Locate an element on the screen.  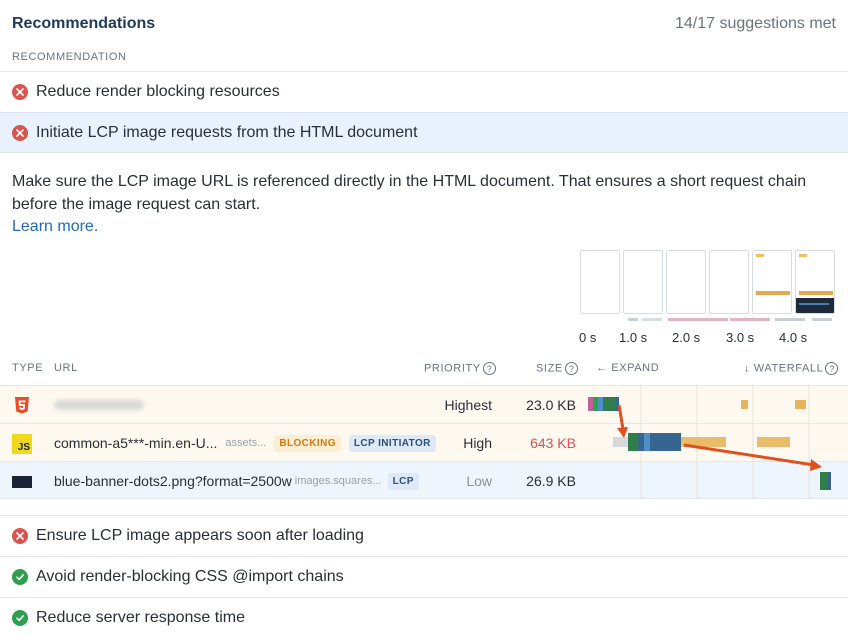
time-label: 2.0 s is located at coordinates (686, 337).